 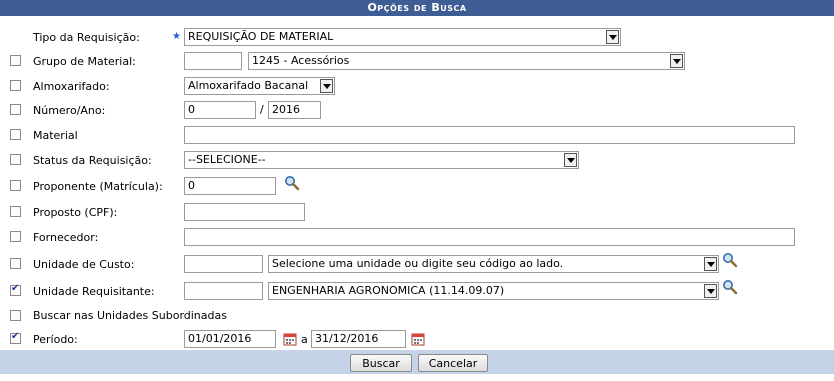 I want to click on requisitante-select: ENGENHARIA AGRONOMICA (11.14.09.07), so click(x=493, y=291).